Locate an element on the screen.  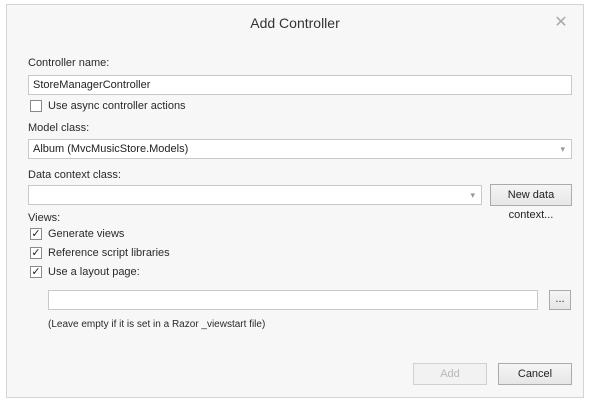
close-icon: ✕ is located at coordinates (561, 23).